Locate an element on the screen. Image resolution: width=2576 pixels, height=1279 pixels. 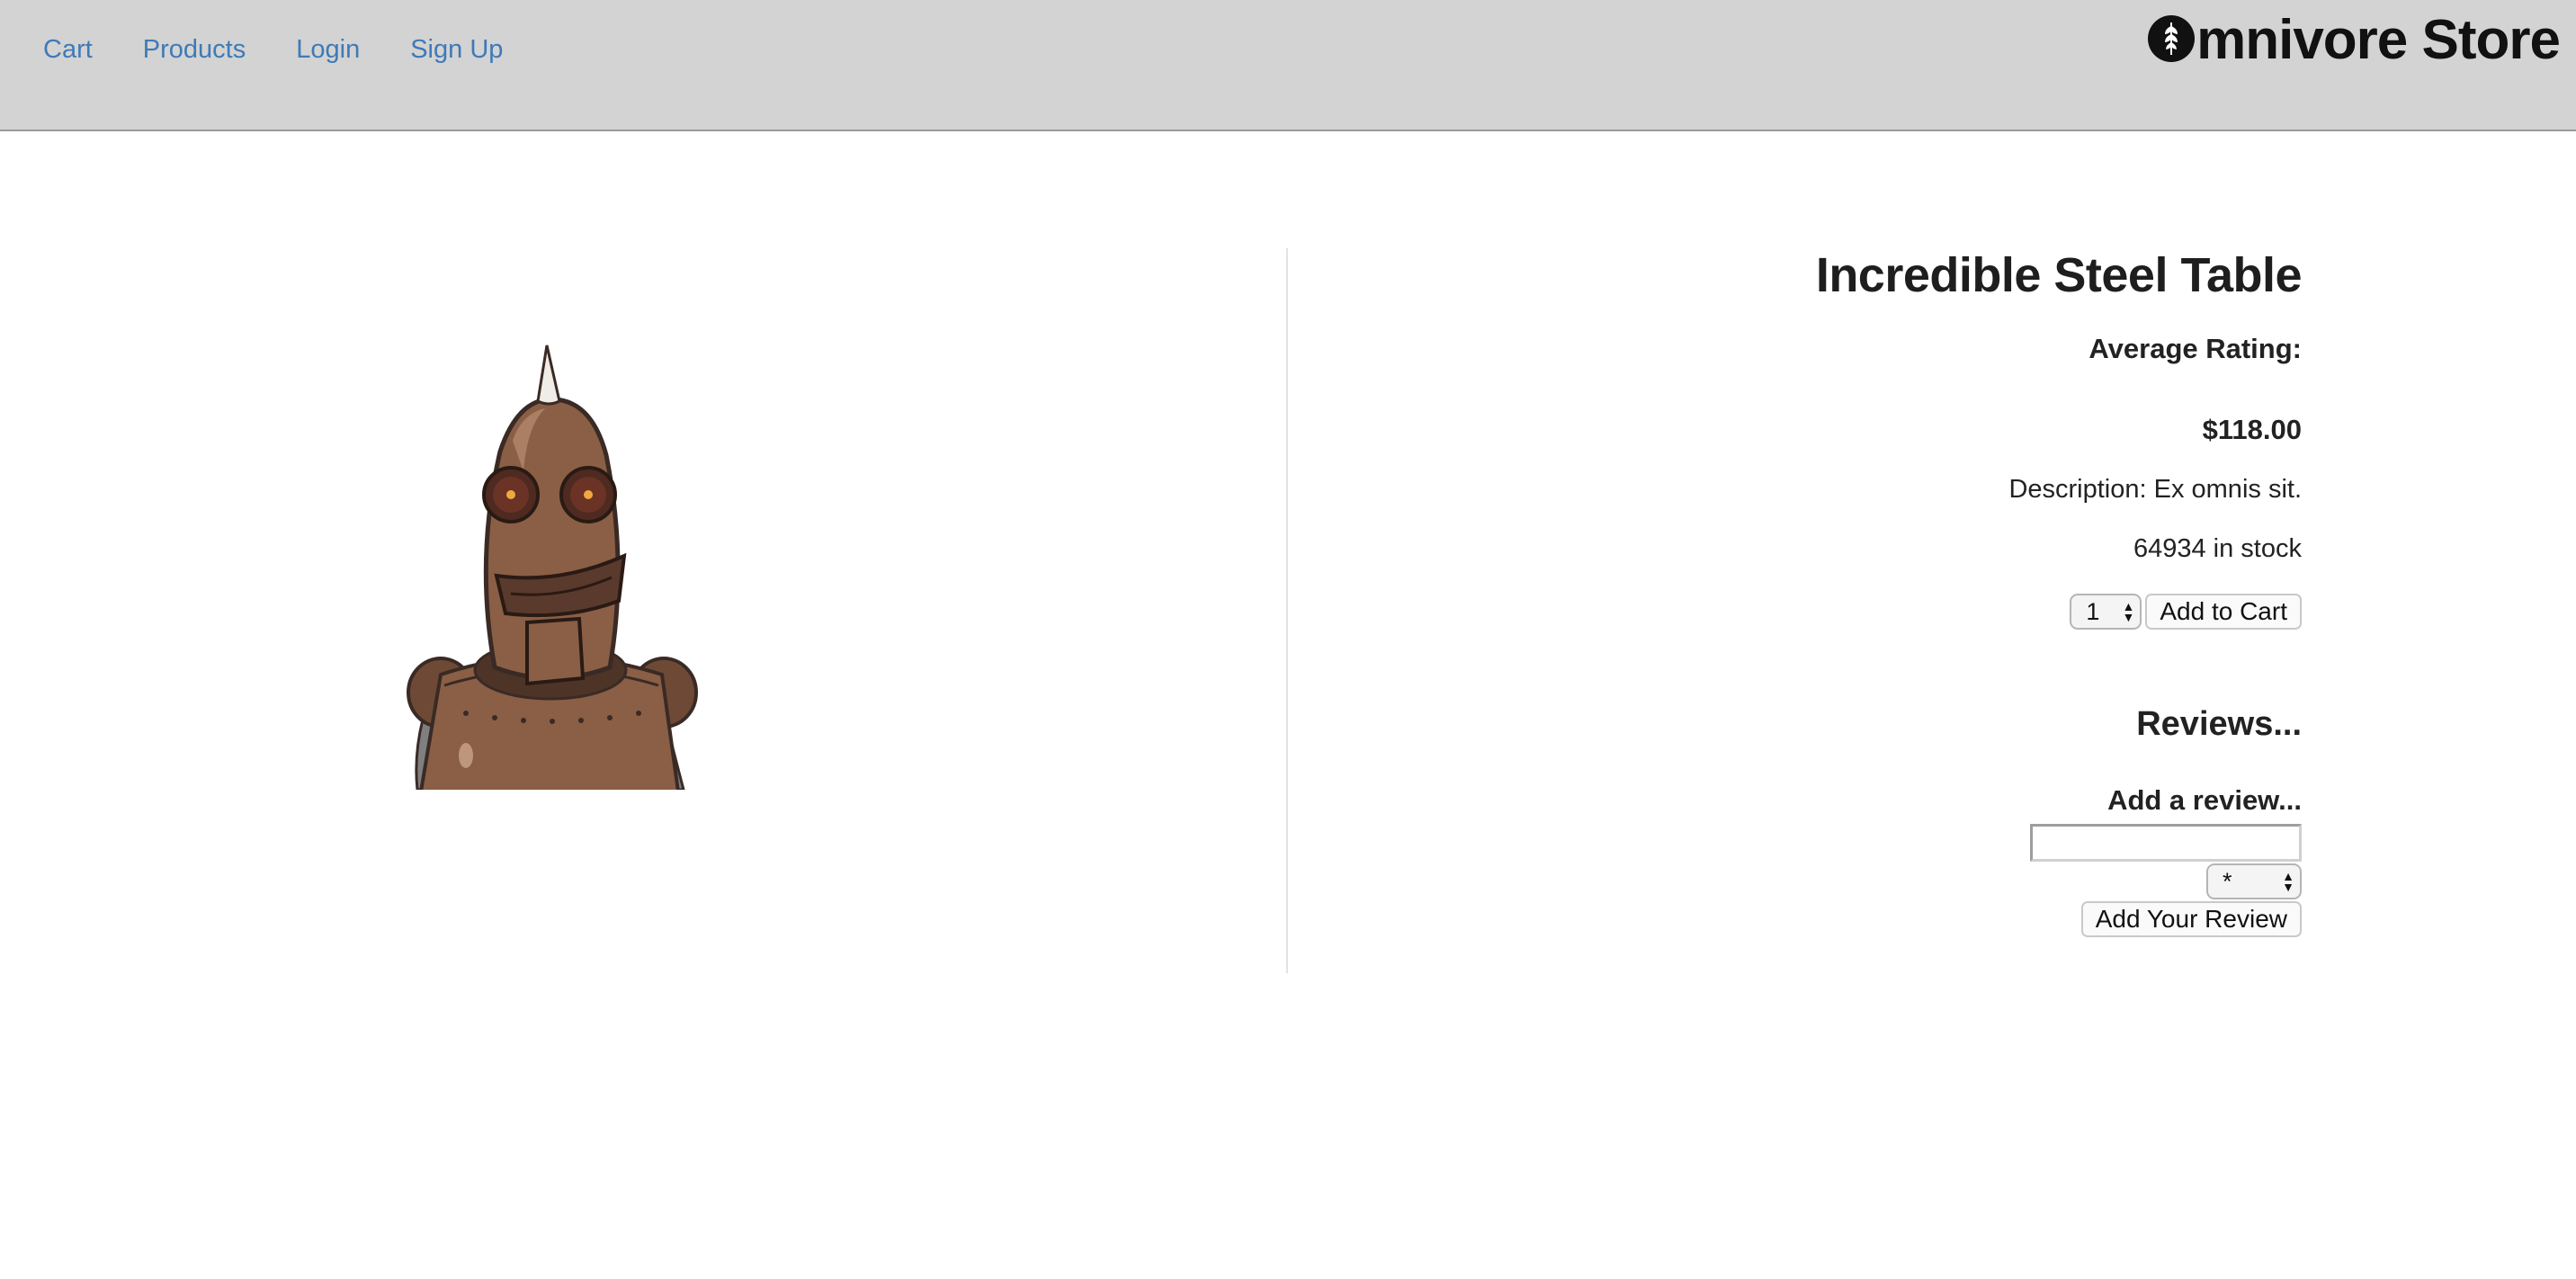
review-rating-row: * ▲ ▼ is located at coordinates (1852, 881).